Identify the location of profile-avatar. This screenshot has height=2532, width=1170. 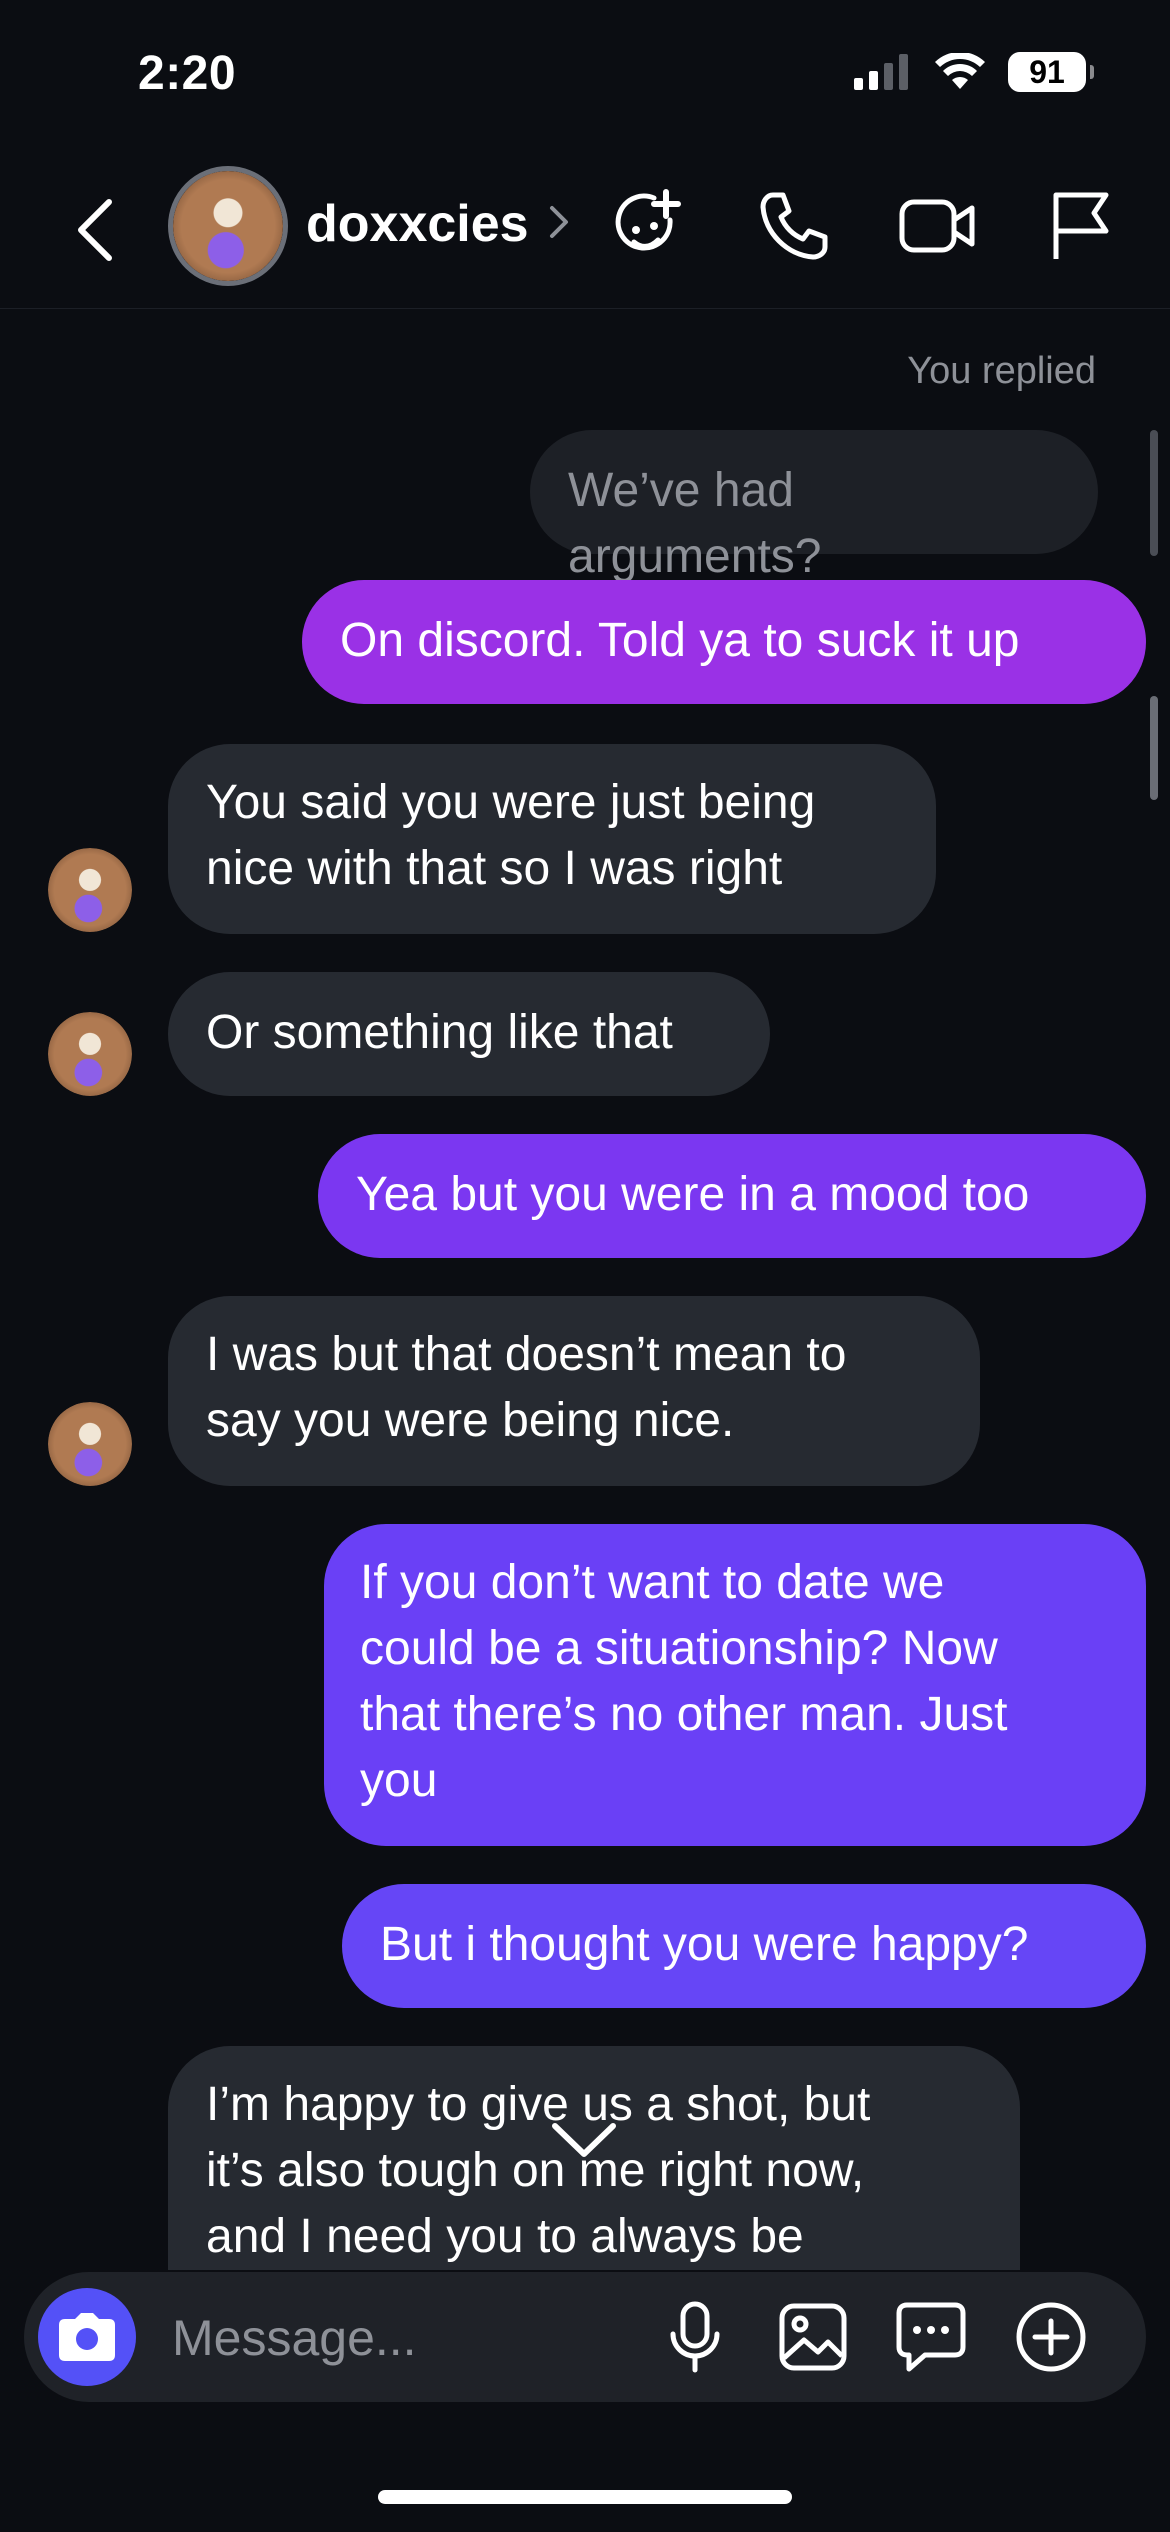
(228, 226).